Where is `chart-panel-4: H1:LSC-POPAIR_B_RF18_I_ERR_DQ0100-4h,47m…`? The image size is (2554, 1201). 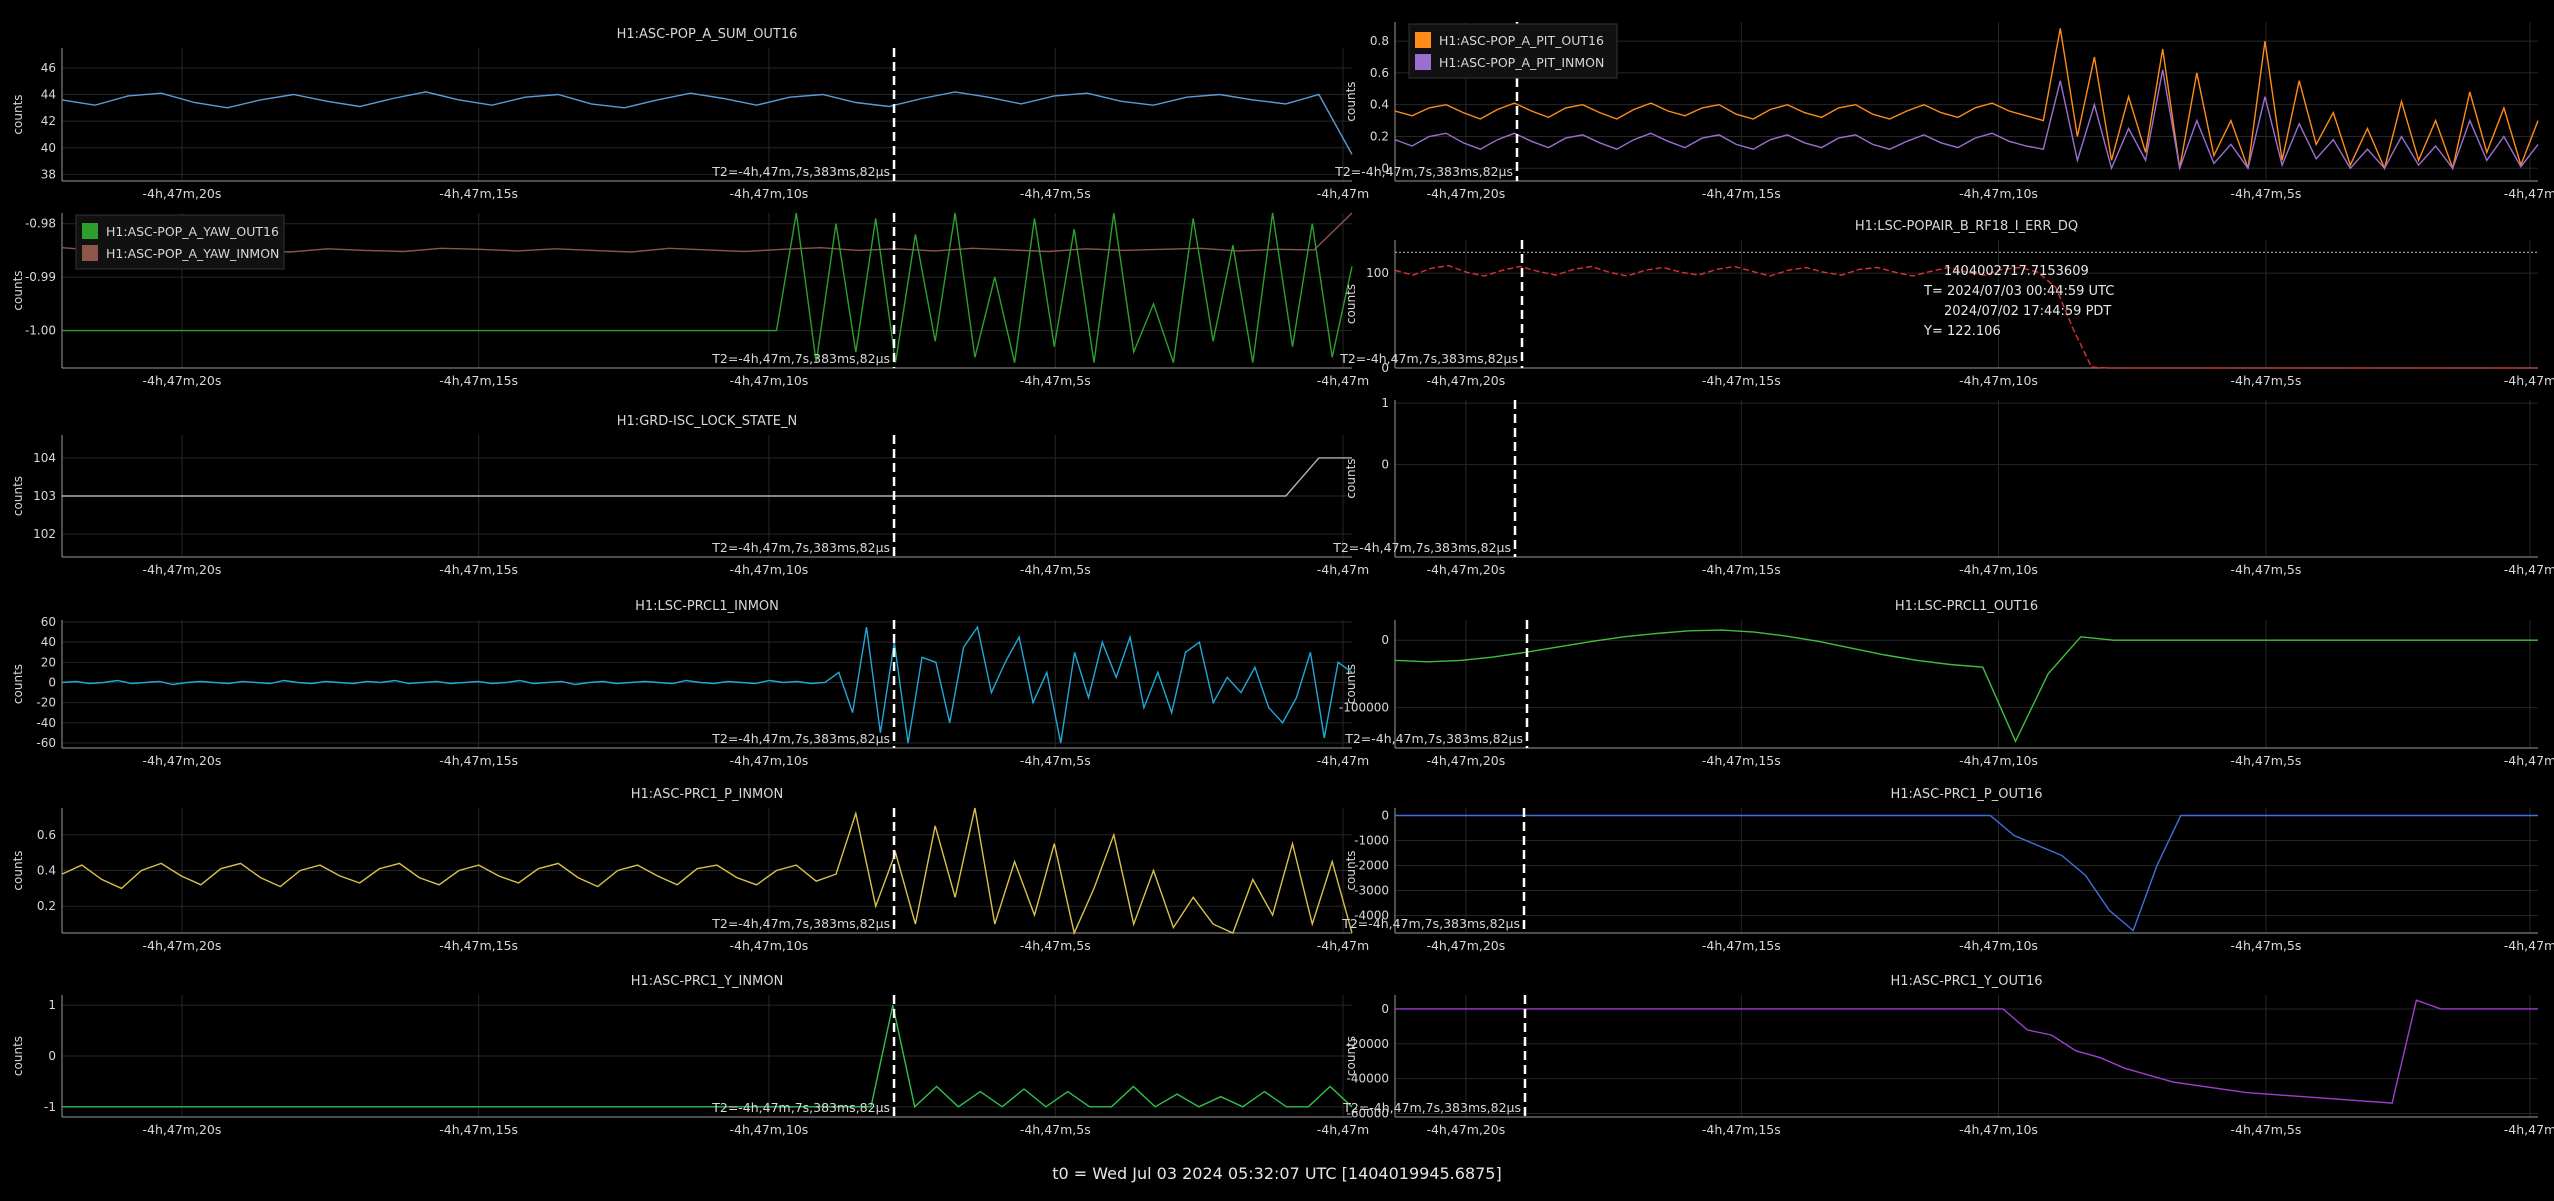
chart-panel-4: H1:LSC-POPAIR_B_RF18_I_ERR_DQ0100-4h,47m… is located at coordinates (1946, 303).